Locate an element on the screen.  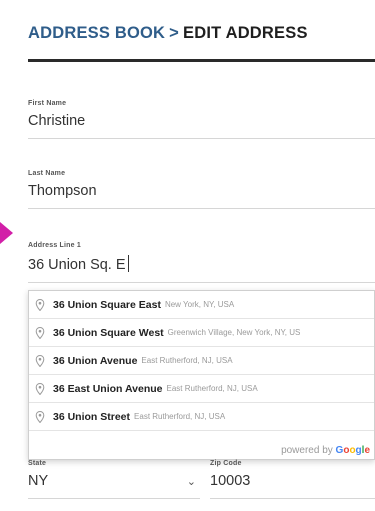
suggestion-main-text: 36 Union Square West is located at coordinates (108, 332).